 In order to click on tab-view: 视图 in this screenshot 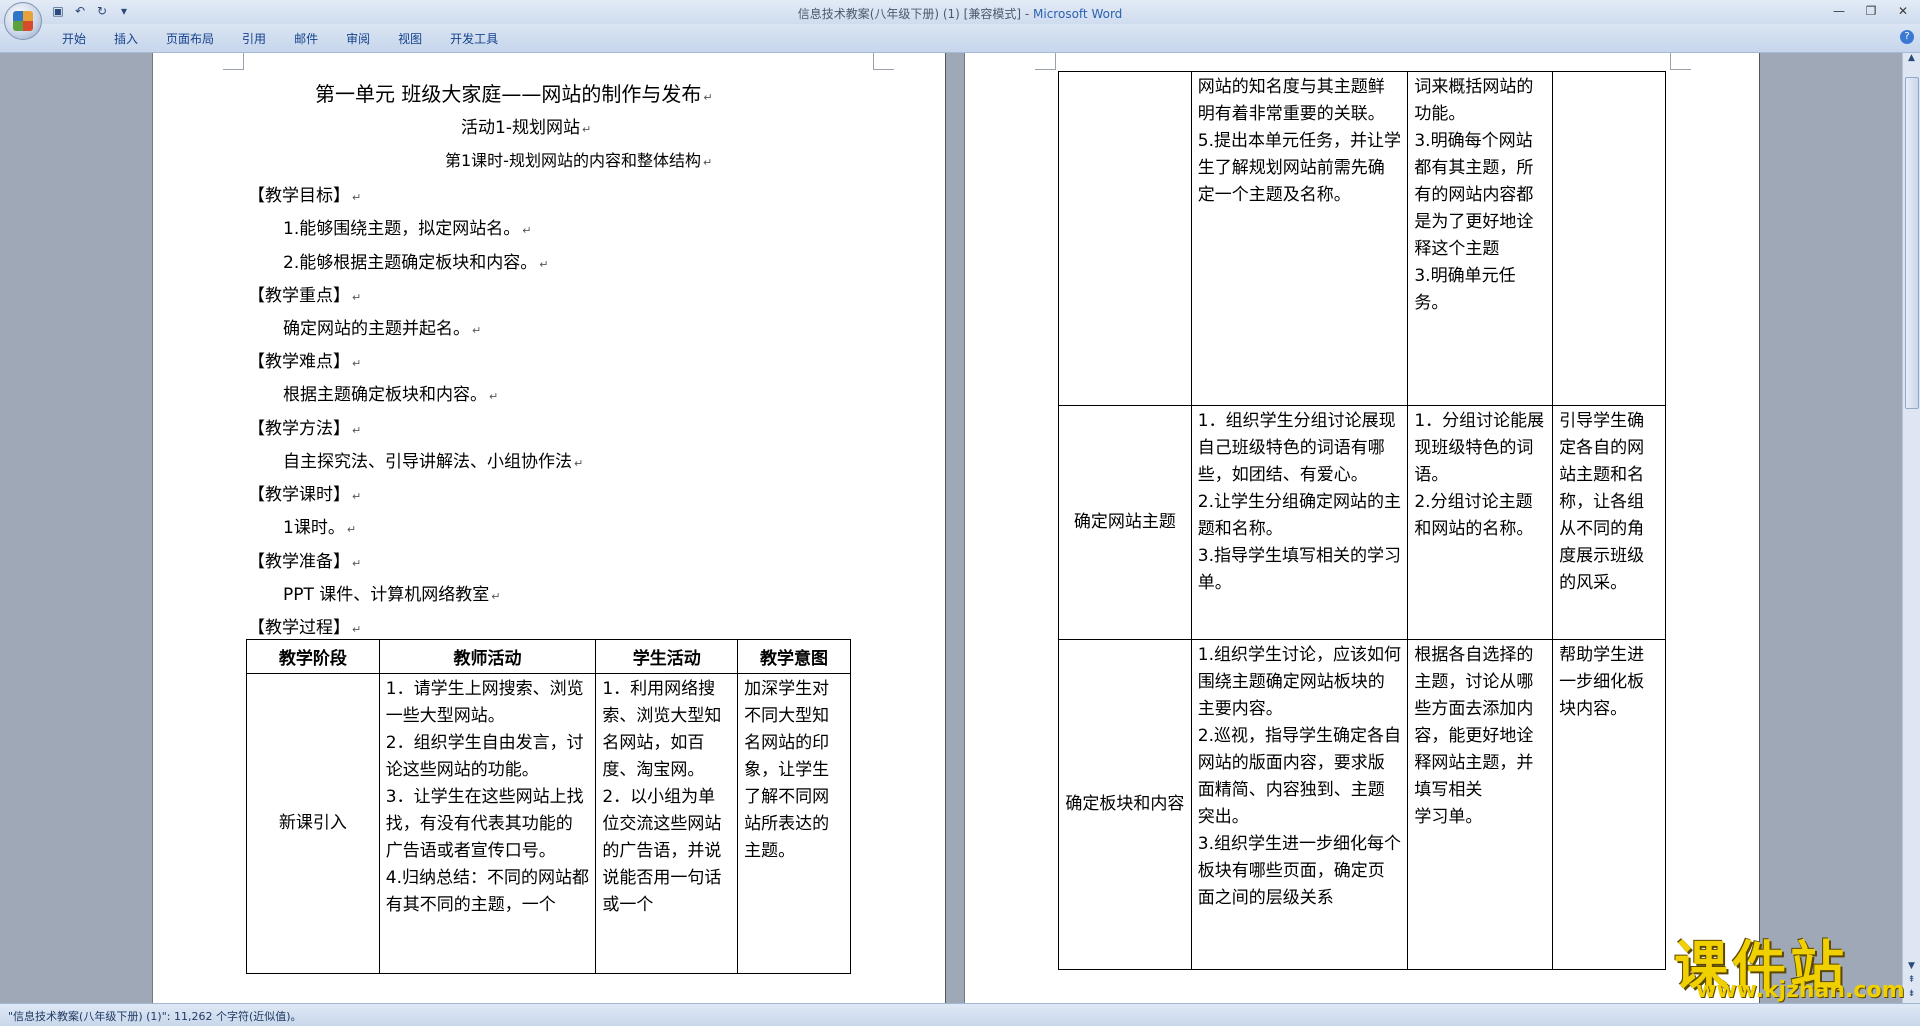, I will do `click(410, 38)`.